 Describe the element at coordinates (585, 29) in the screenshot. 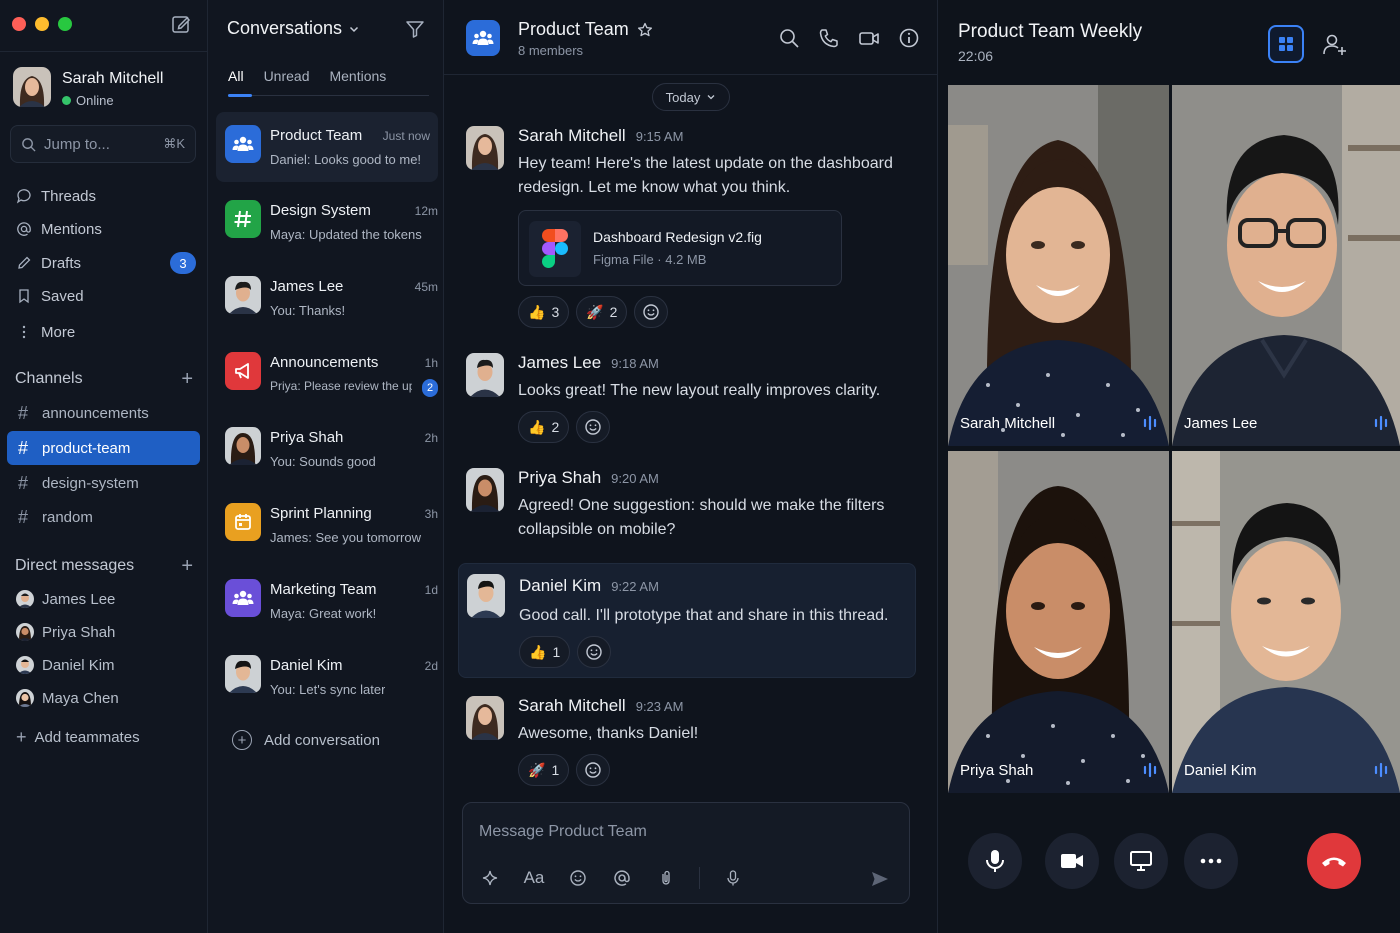

I see `chat-title-row: Product Team` at that location.